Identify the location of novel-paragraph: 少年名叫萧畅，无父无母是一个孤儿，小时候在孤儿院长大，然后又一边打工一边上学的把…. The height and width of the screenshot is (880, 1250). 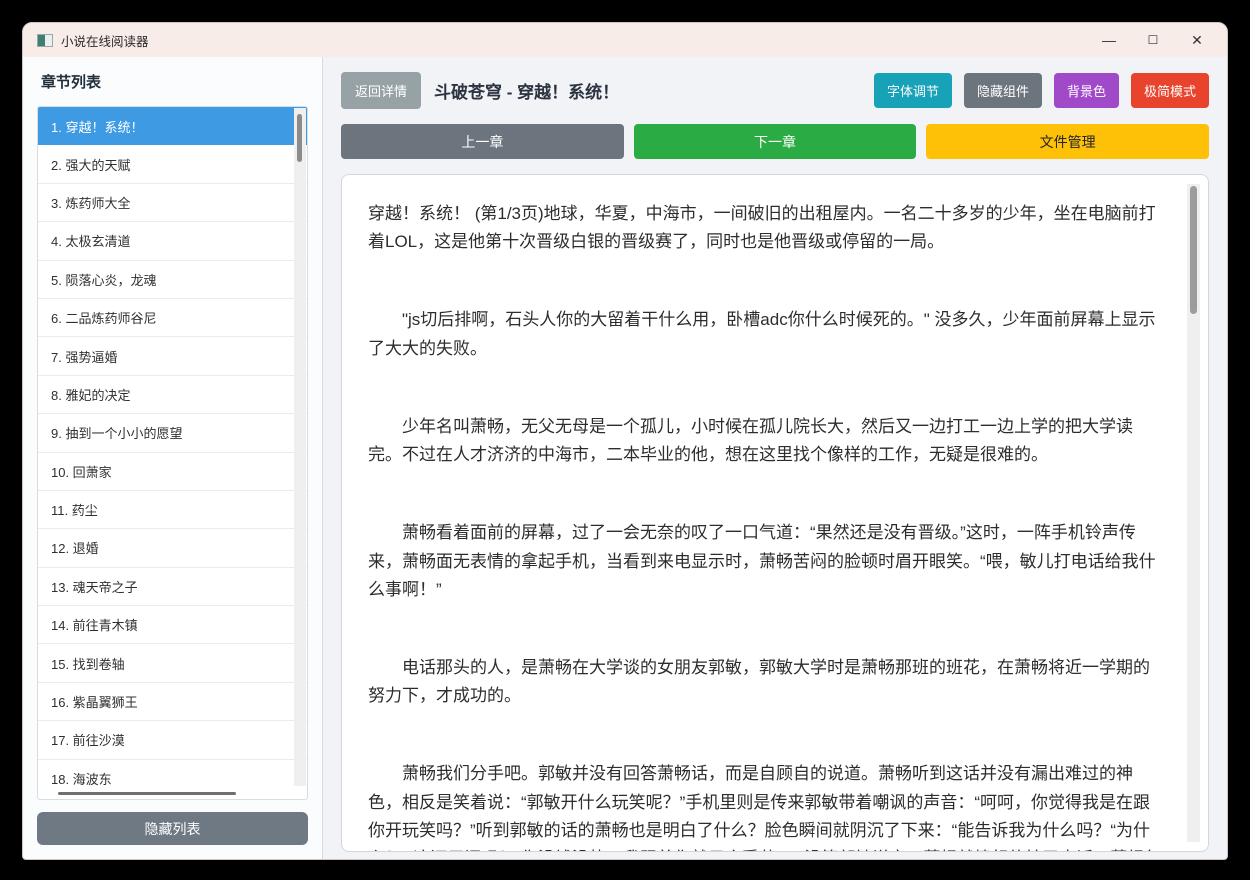
(750, 440).